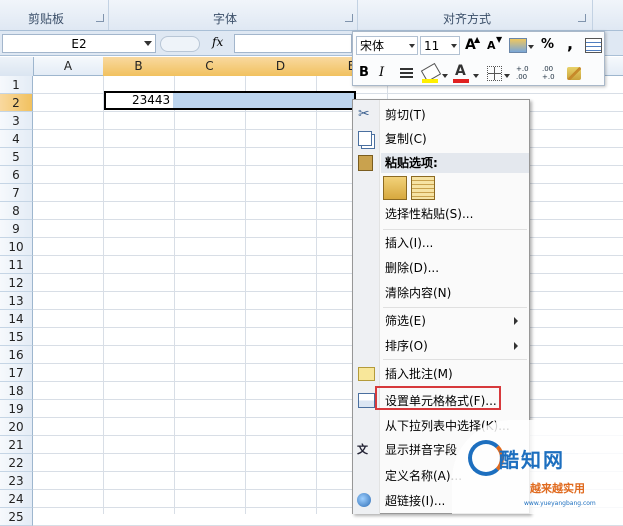 The height and width of the screenshot is (526, 623). What do you see at coordinates (574, 73) in the screenshot?
I see `format-painter-icon` at bounding box center [574, 73].